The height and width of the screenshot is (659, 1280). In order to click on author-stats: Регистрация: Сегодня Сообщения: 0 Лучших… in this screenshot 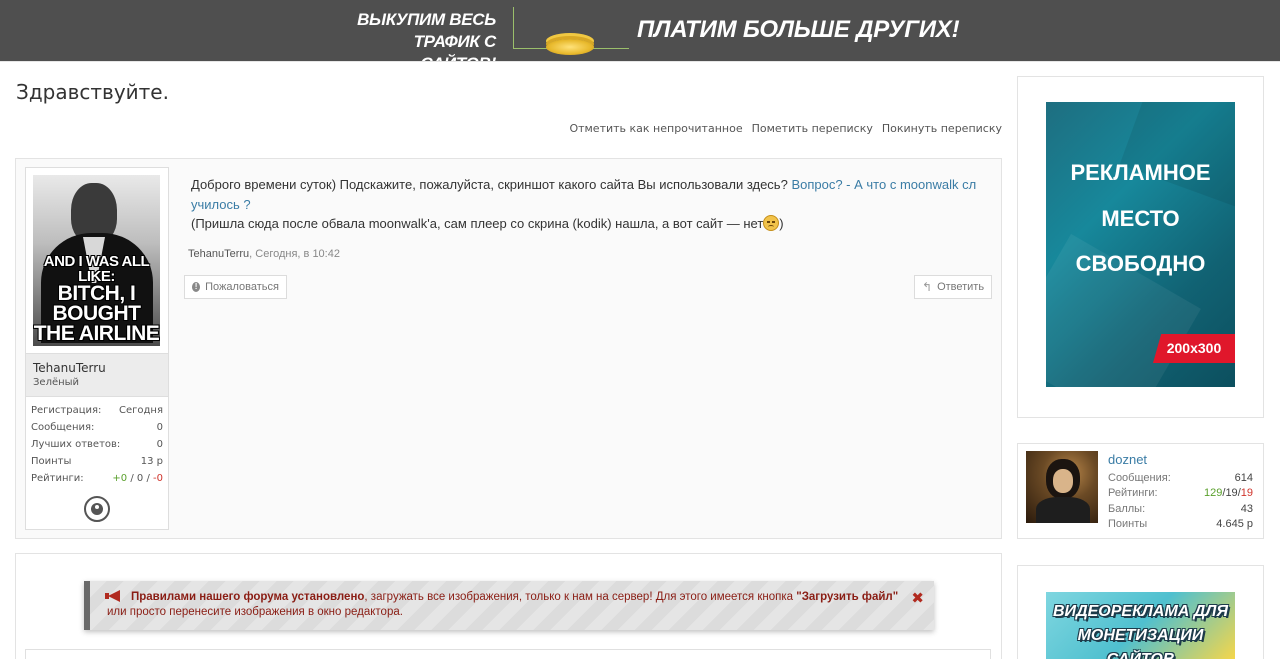, I will do `click(97, 444)`.